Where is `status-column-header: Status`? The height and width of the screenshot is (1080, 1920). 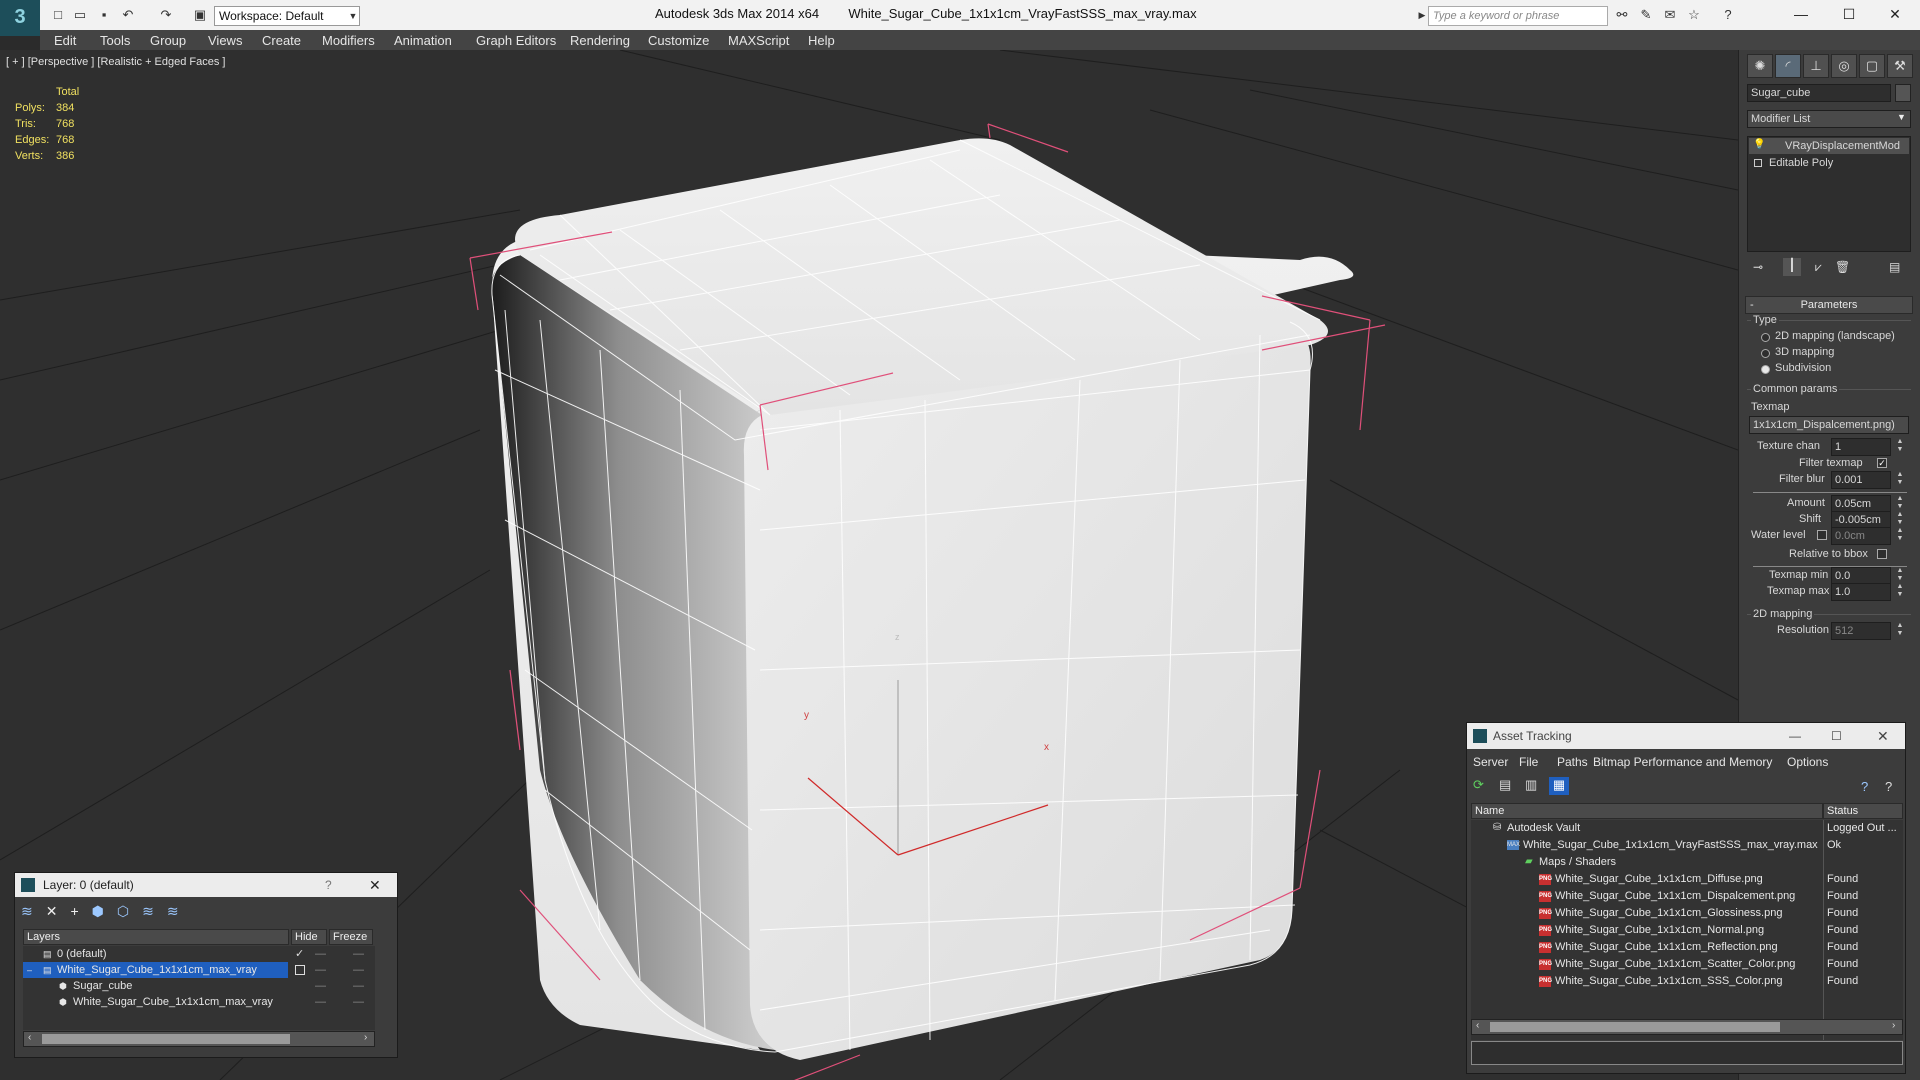
status-column-header: Status is located at coordinates (1863, 811).